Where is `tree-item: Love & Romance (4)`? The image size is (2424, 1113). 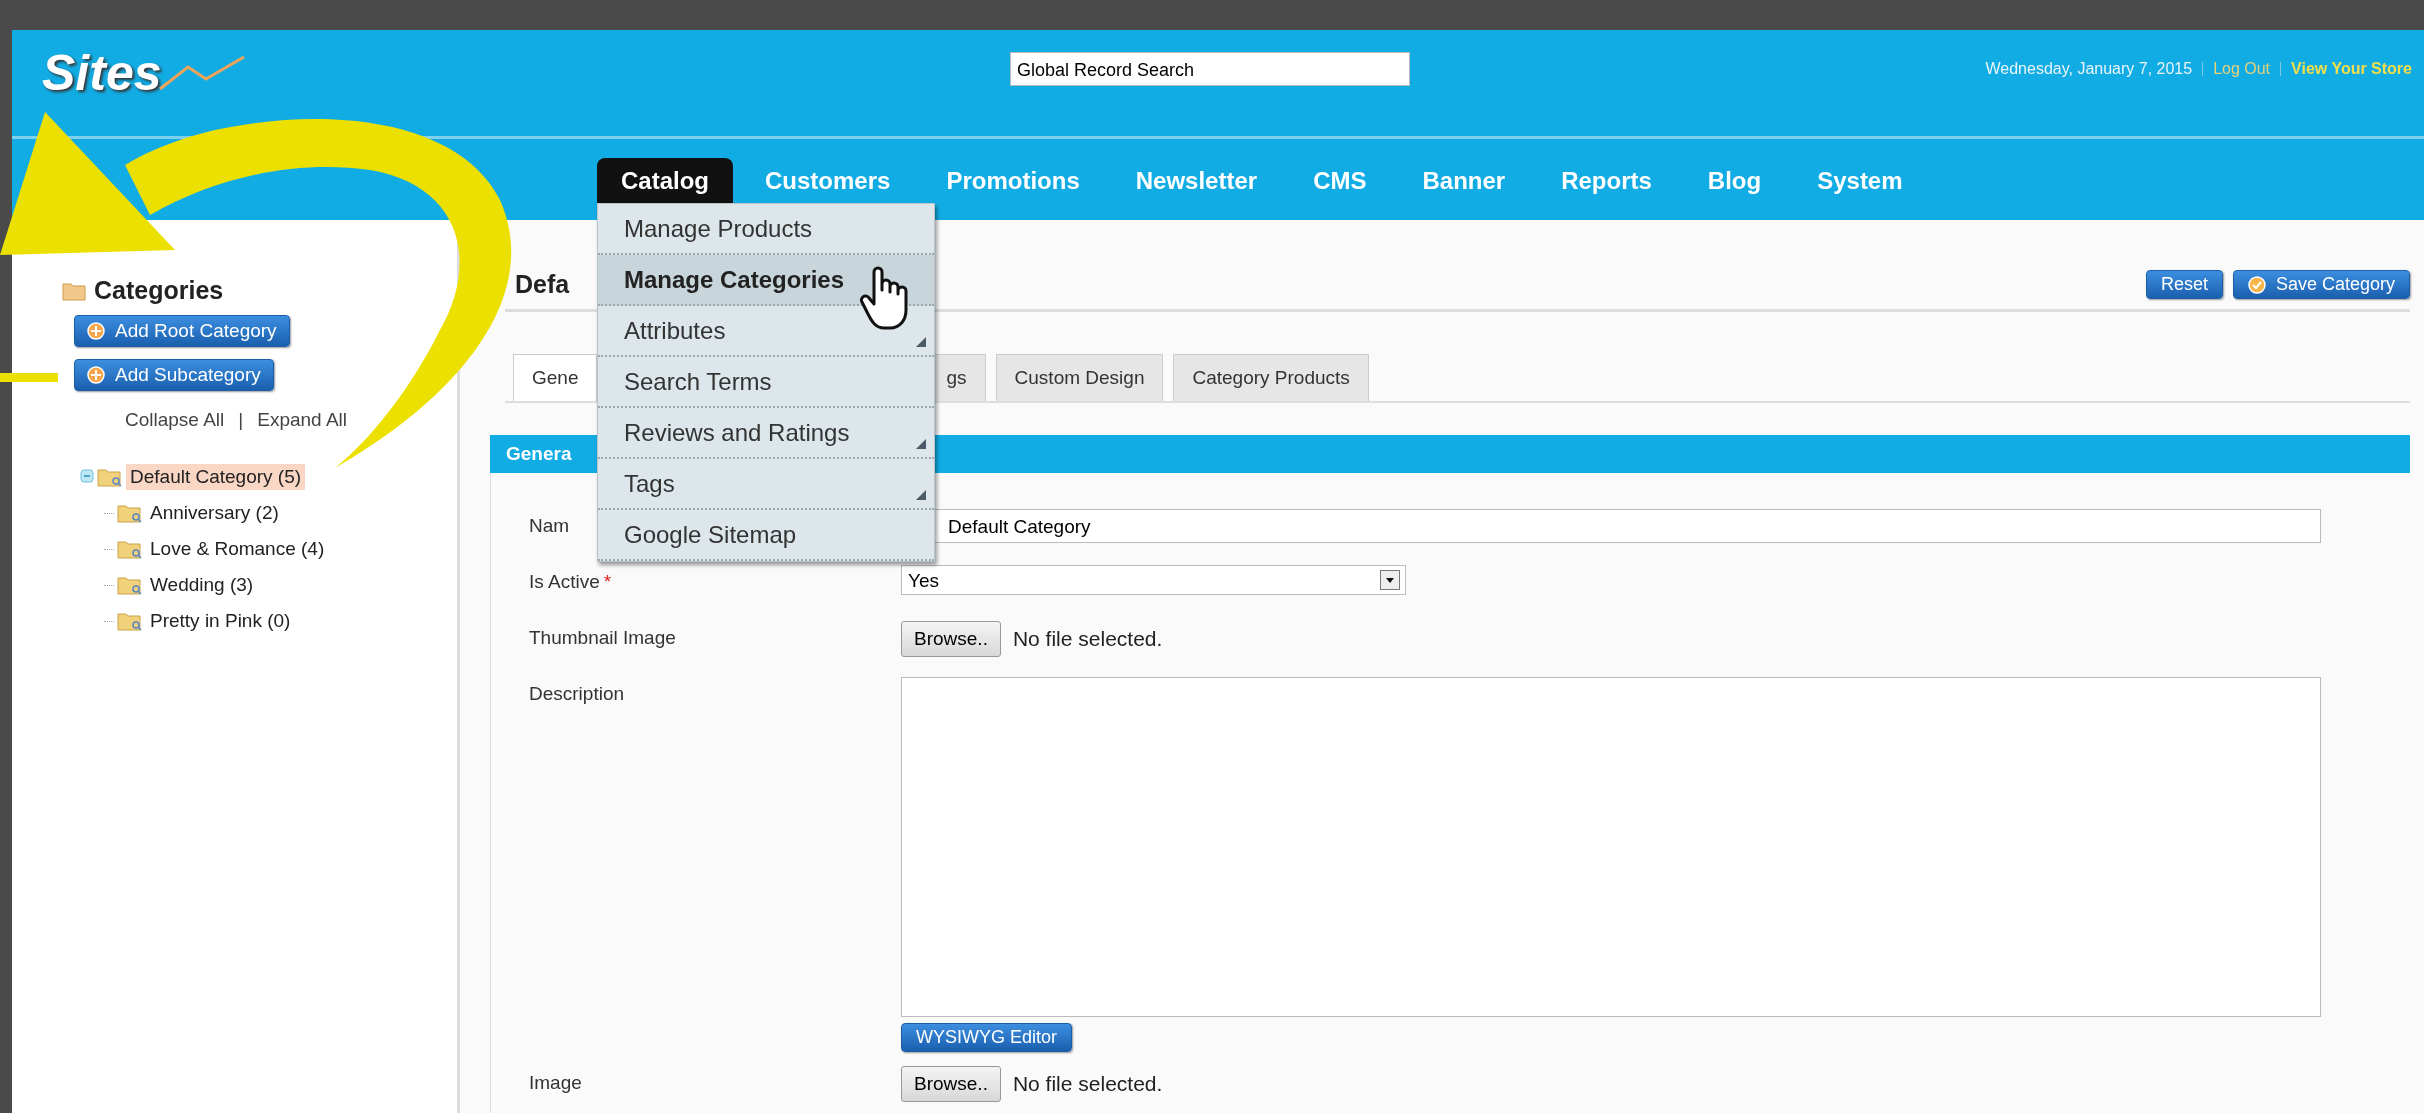
tree-item: Love & Romance (4) is located at coordinates (237, 549).